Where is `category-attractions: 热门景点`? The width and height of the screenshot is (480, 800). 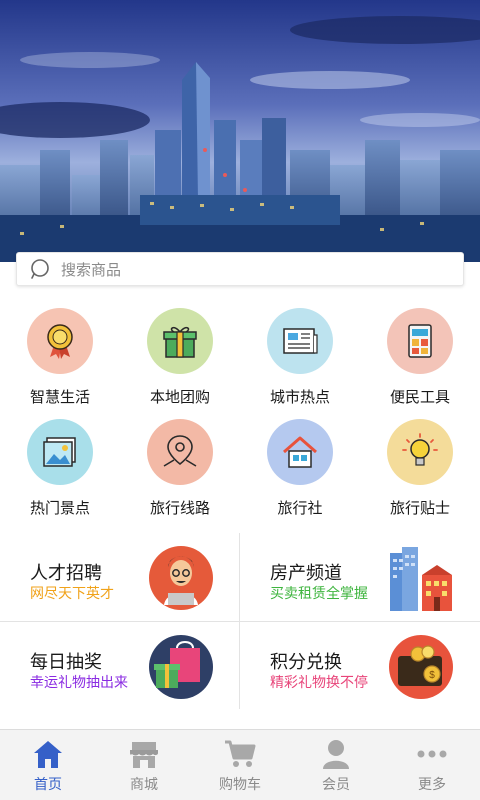
category-attractions: 热门景点 is located at coordinates (60, 466).